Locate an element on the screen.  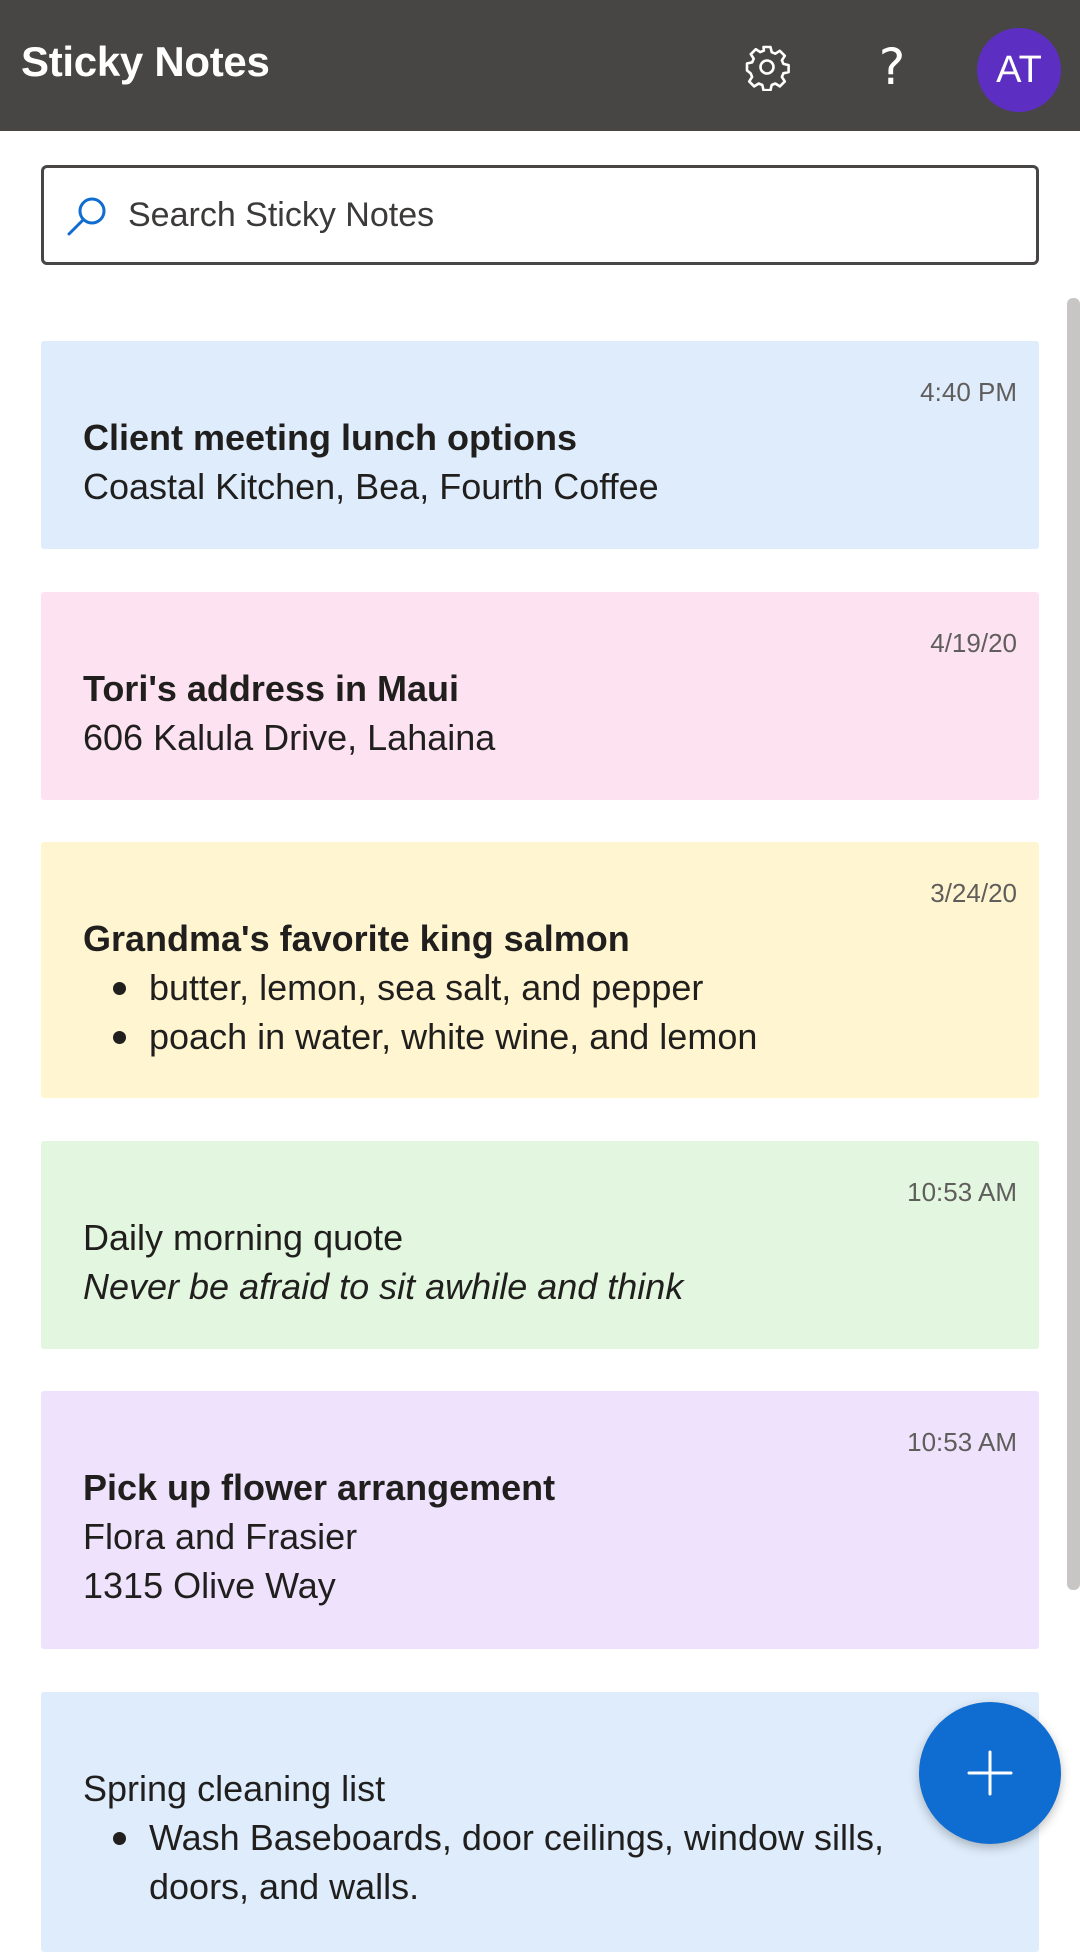
note-bullet: poach in water, white wine, and lemon is located at coordinates (506, 1036).